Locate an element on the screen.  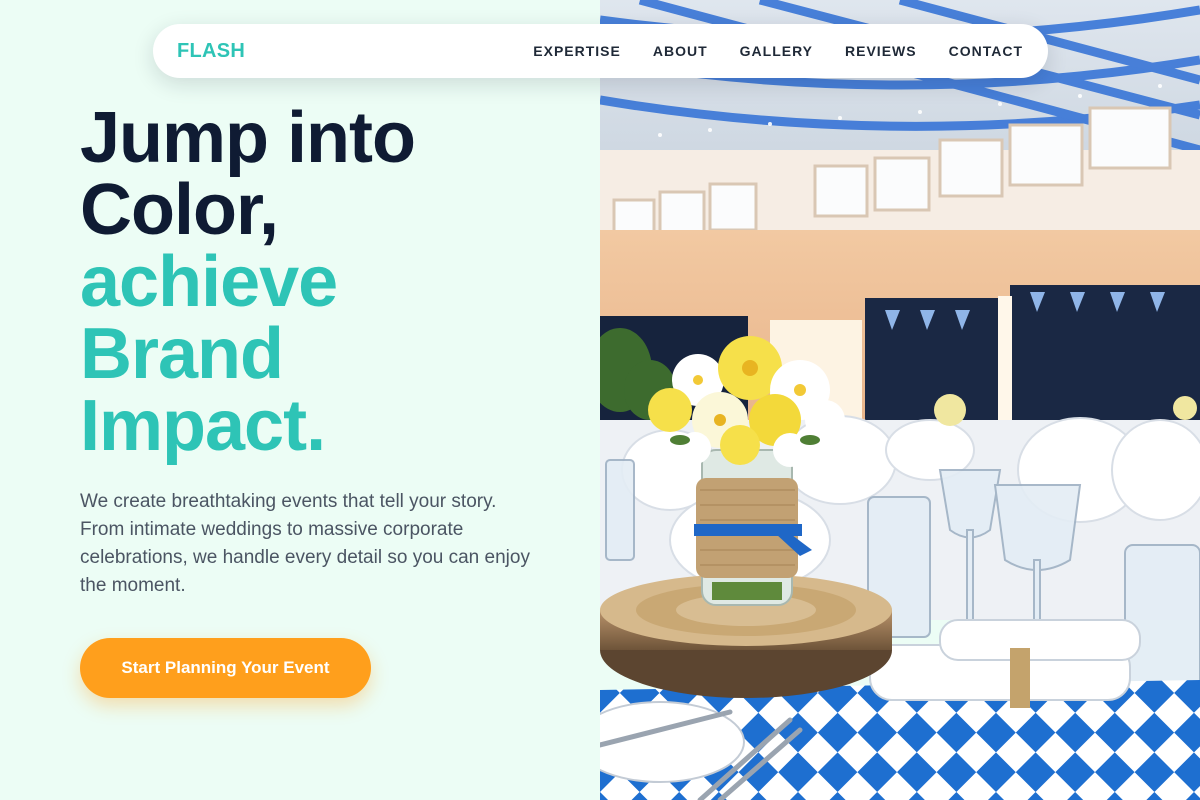
headline-accent-line: Brand is located at coordinates (182, 354).